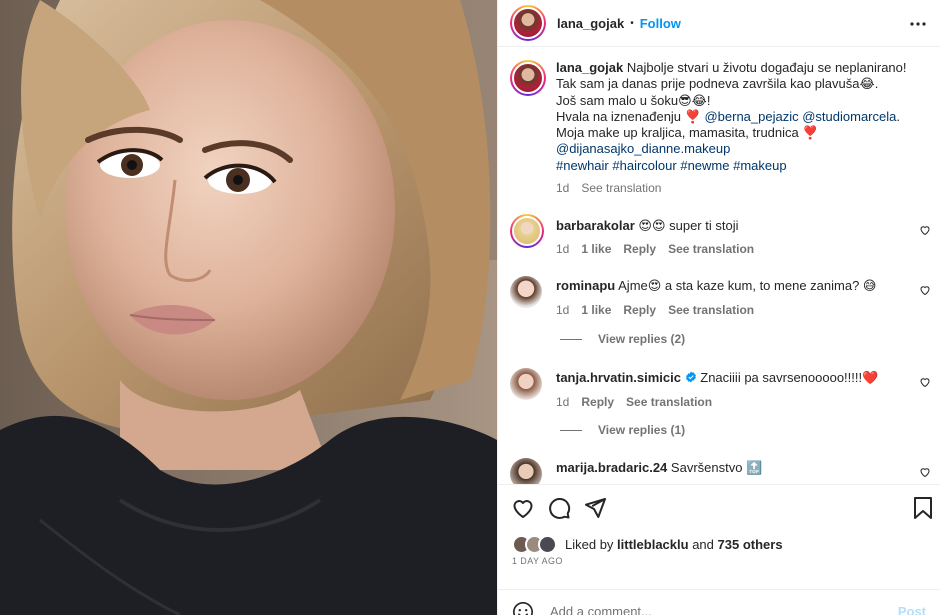 The height and width of the screenshot is (615, 940). What do you see at coordinates (750, 544) in the screenshot?
I see `likes-count: 735 others` at bounding box center [750, 544].